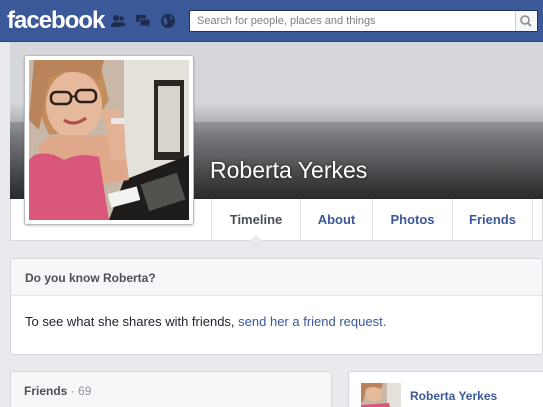  I want to click on tab-timeline: Timeline, so click(255, 220).